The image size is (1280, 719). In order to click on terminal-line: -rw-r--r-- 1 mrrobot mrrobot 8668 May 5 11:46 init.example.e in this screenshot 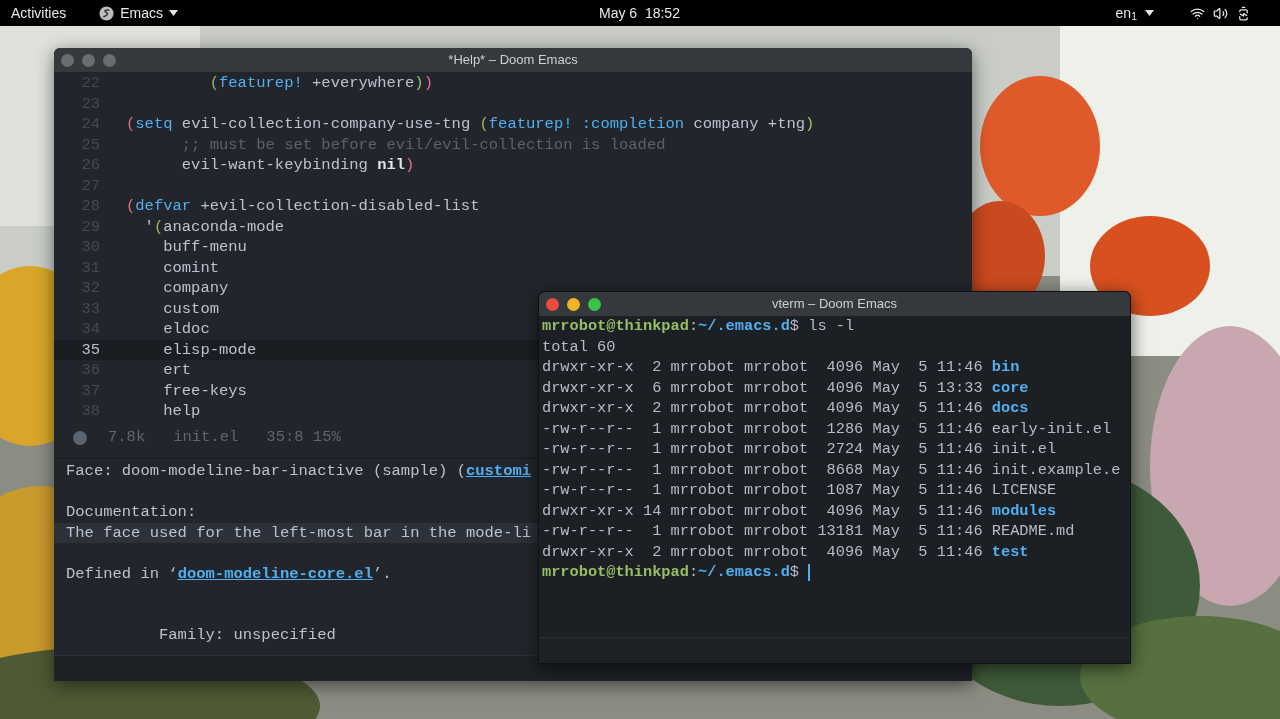, I will do `click(831, 469)`.